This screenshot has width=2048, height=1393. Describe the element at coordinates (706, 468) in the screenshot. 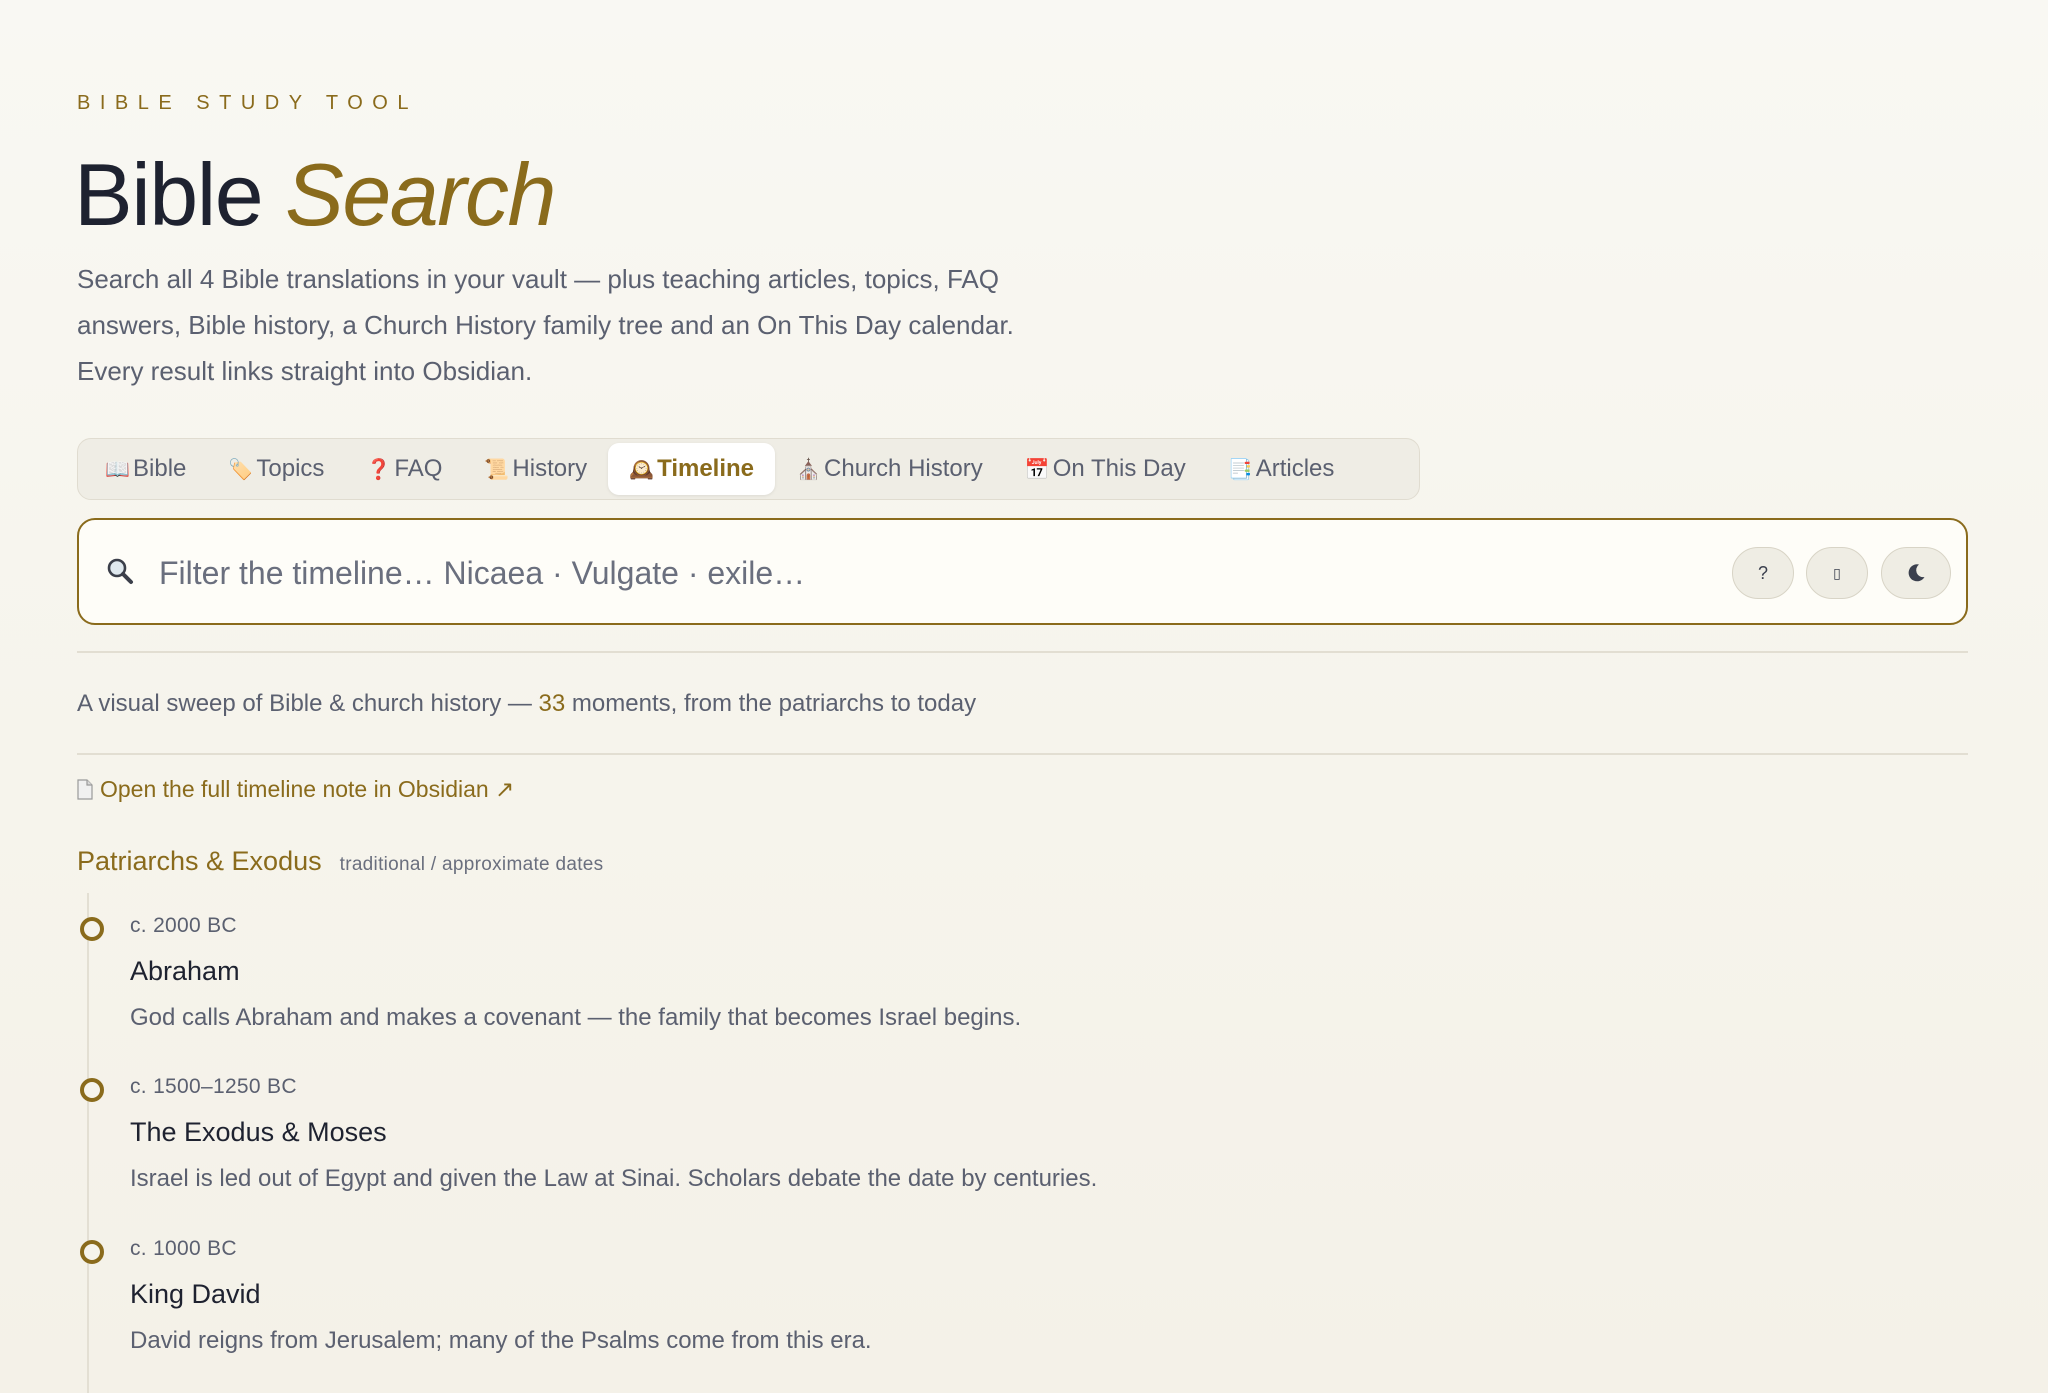

I see `tab-label: Timeline` at that location.